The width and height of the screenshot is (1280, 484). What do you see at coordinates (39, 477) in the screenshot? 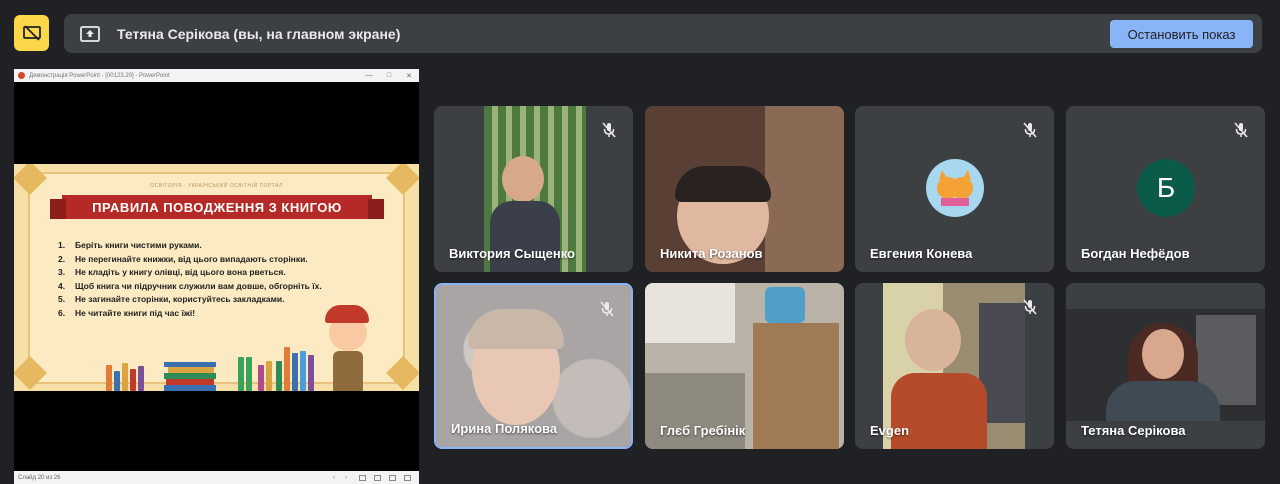
I see `slide-counter: Слайд 20 из 26` at bounding box center [39, 477].